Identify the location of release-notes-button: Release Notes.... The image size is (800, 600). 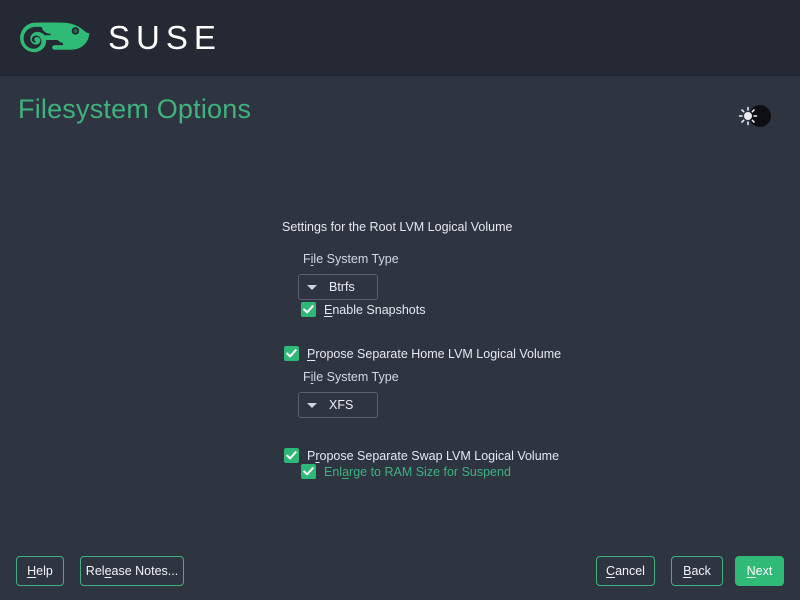
(132, 571).